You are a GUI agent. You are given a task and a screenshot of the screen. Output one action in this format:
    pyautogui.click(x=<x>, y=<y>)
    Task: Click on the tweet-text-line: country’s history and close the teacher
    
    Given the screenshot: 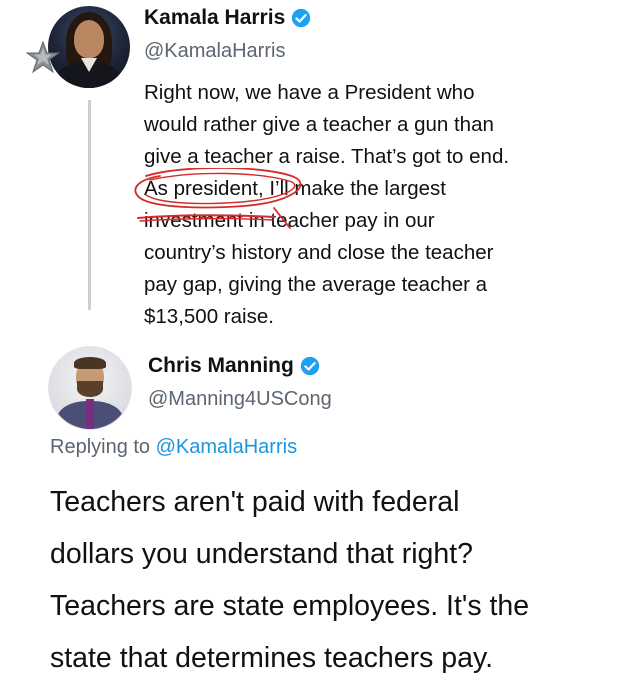 What is the action you would take?
    pyautogui.click(x=319, y=252)
    